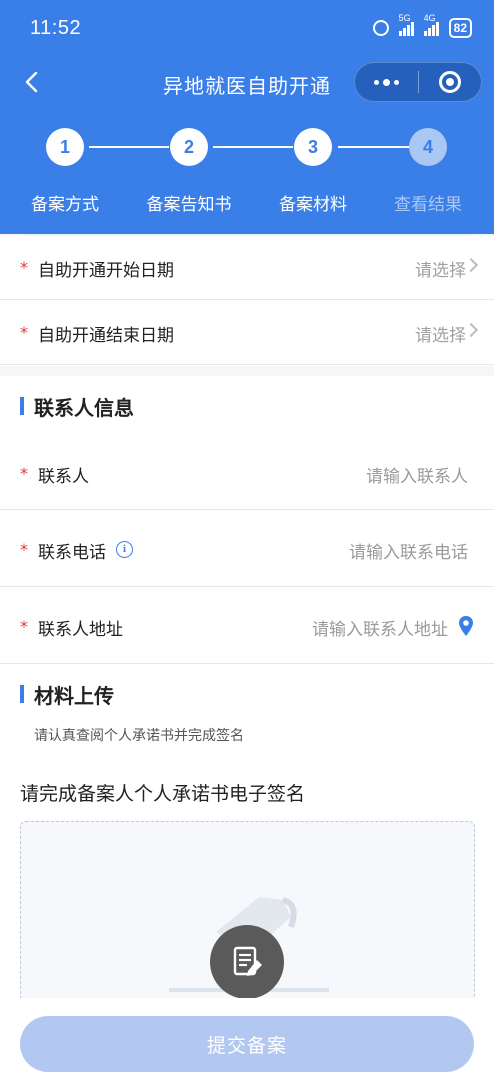  I want to click on status-icons: 5G 4G 82, so click(422, 25).